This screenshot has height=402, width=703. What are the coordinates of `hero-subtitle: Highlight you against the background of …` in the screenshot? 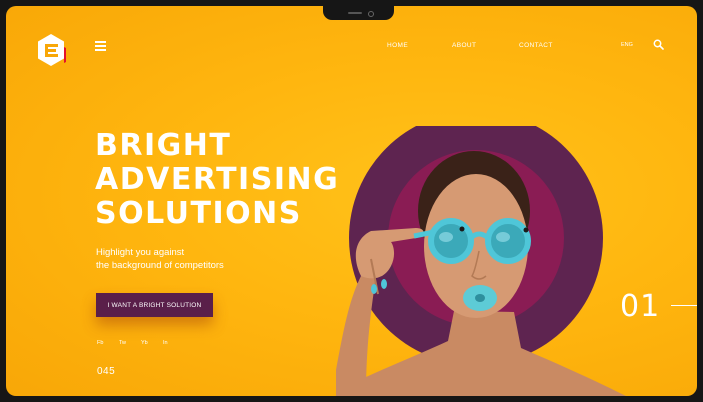 It's located at (181, 259).